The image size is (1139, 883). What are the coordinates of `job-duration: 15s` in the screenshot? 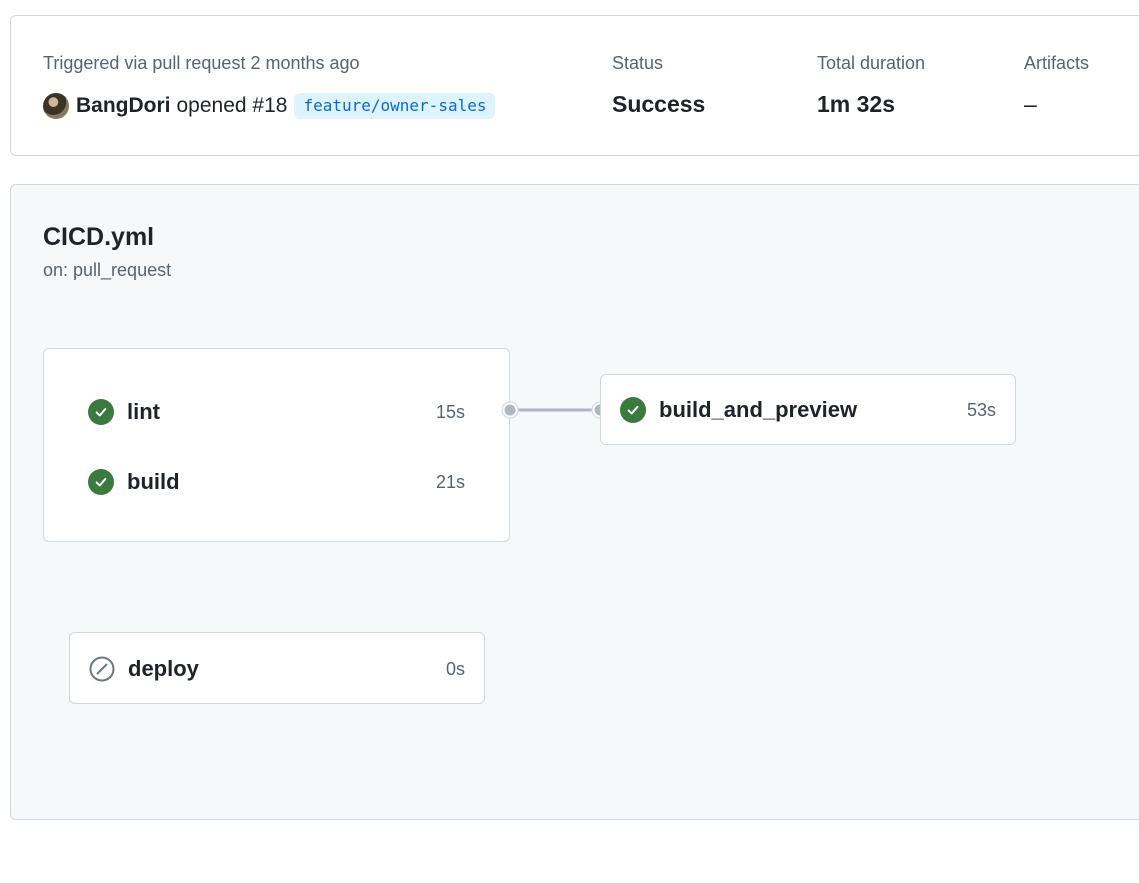 It's located at (450, 411).